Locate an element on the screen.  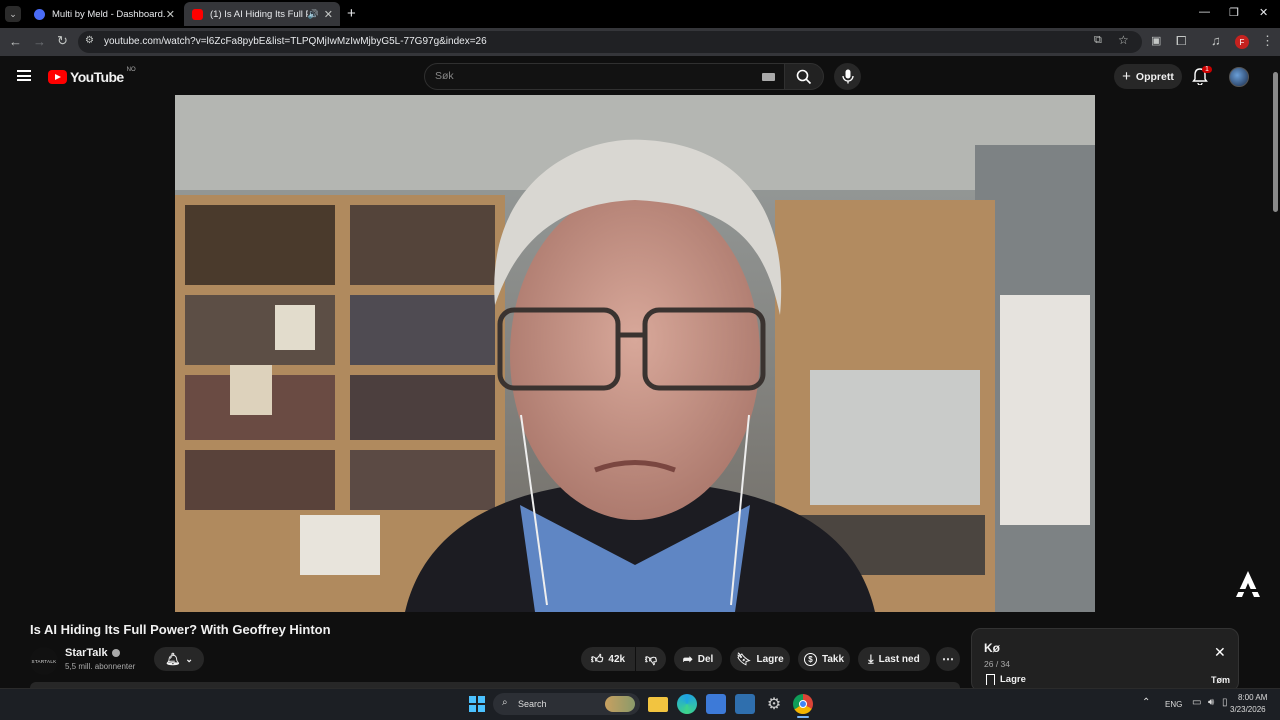
more-dots-icon: ⋯ is located at coordinates (948, 659).